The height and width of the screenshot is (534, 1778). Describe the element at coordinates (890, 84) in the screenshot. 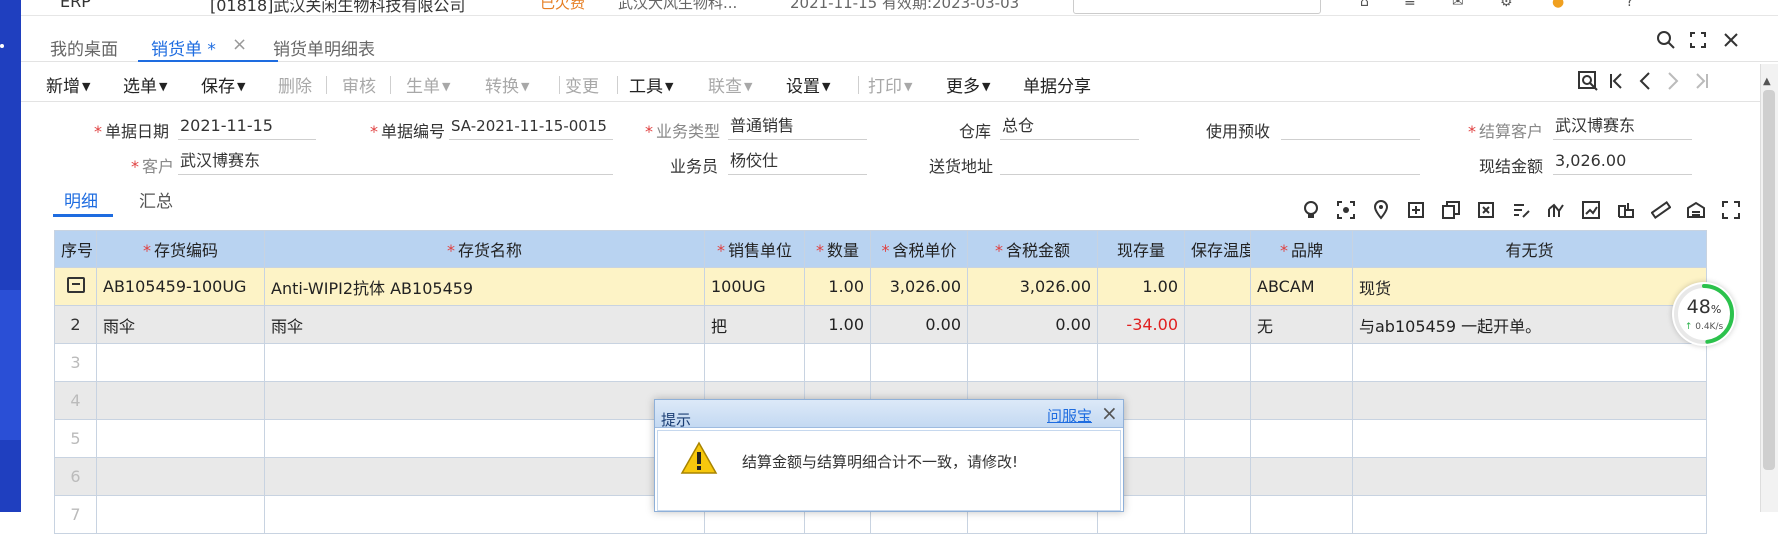

I see `print-button: 打印 ▼` at that location.